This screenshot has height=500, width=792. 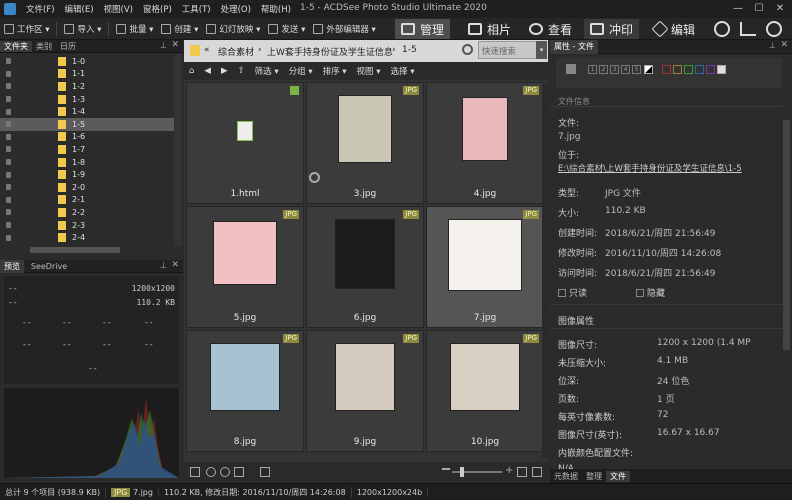 I want to click on rotate-left-icon, so click(x=211, y=472).